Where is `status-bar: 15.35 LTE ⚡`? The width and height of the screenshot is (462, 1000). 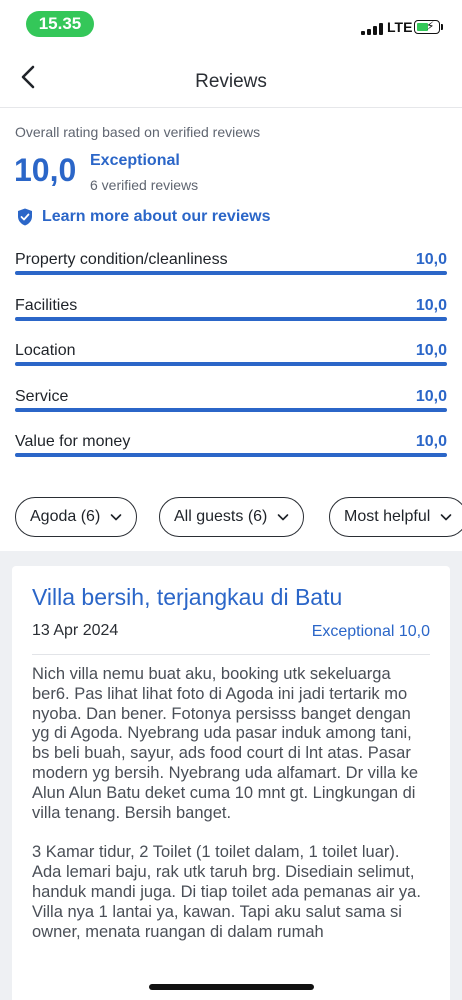 status-bar: 15.35 LTE ⚡ is located at coordinates (231, 25).